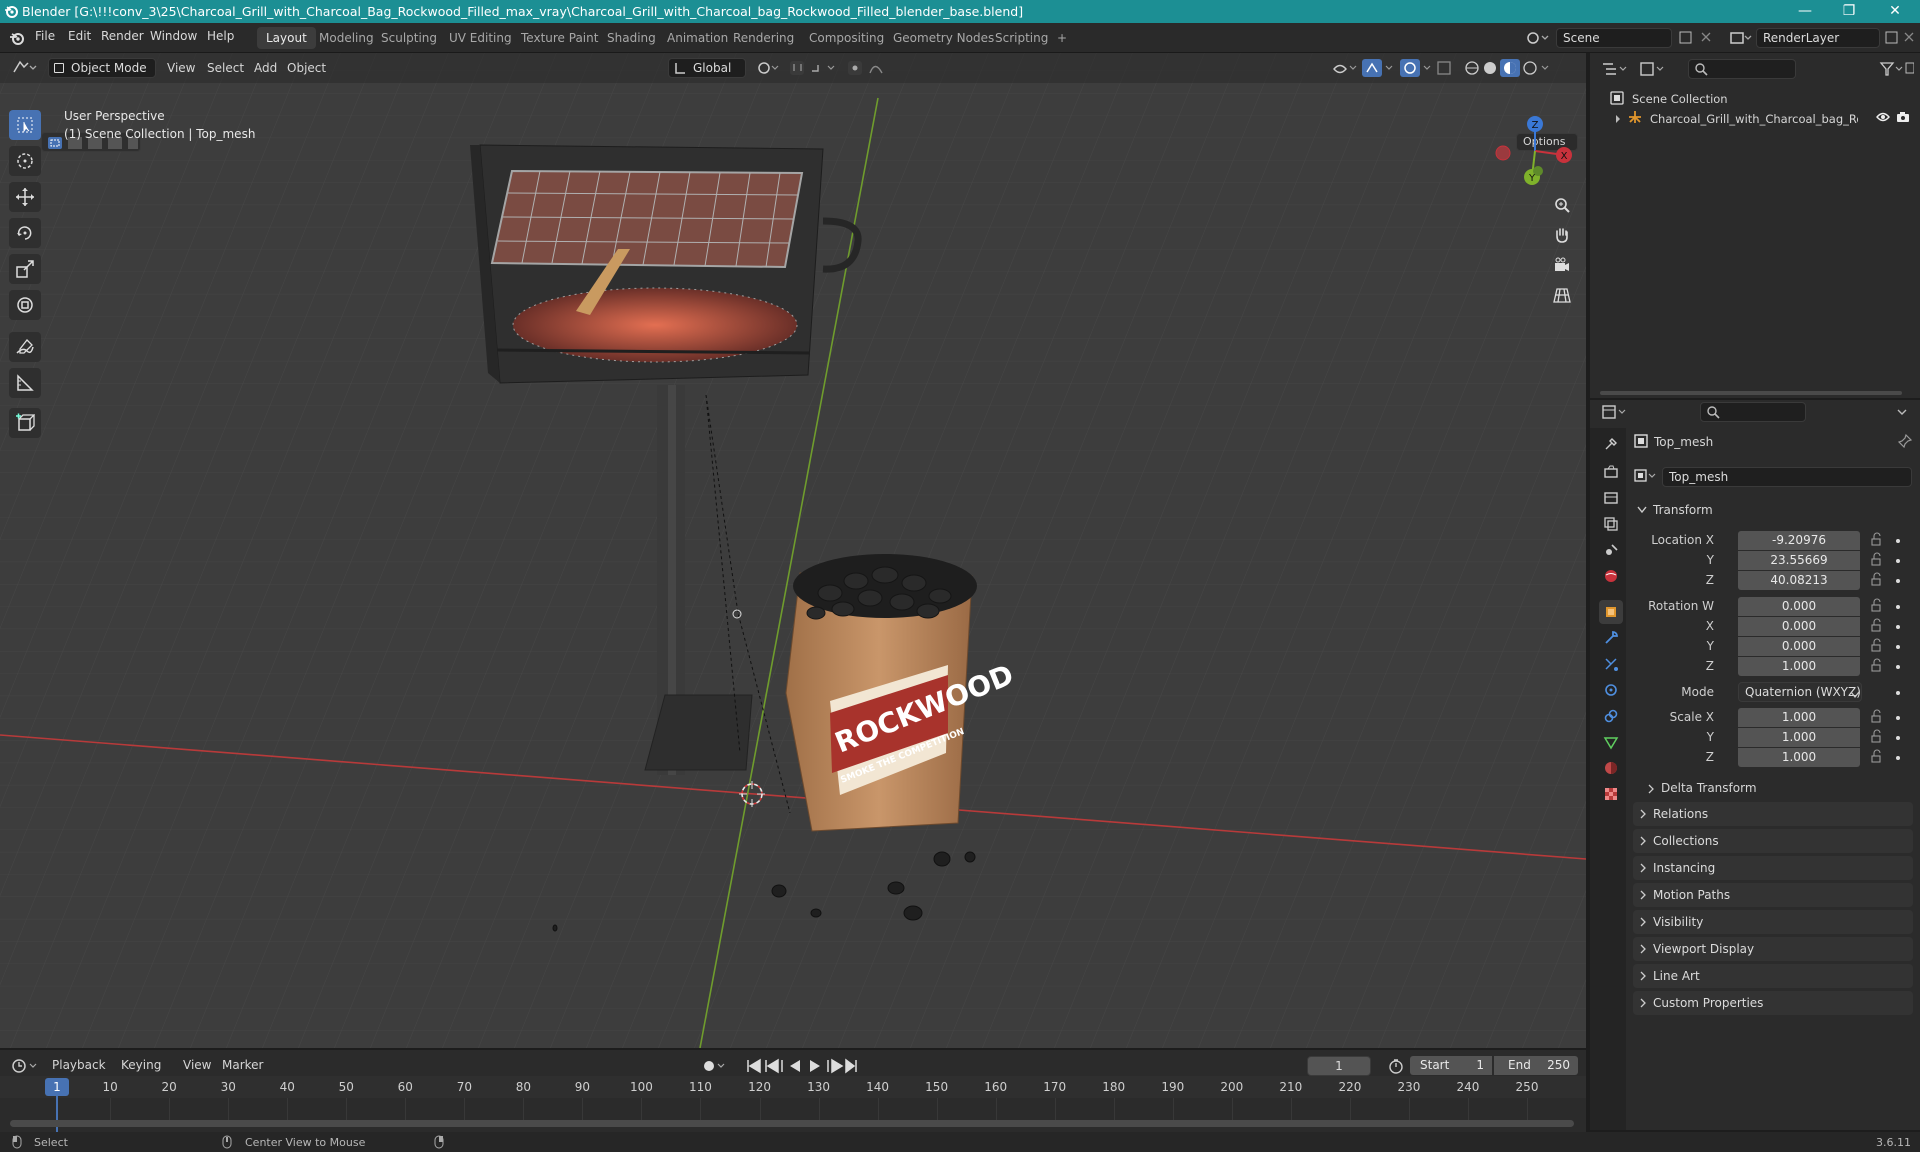  Describe the element at coordinates (1773, 895) in the screenshot. I see `panel-motion-paths: Motion Paths` at that location.